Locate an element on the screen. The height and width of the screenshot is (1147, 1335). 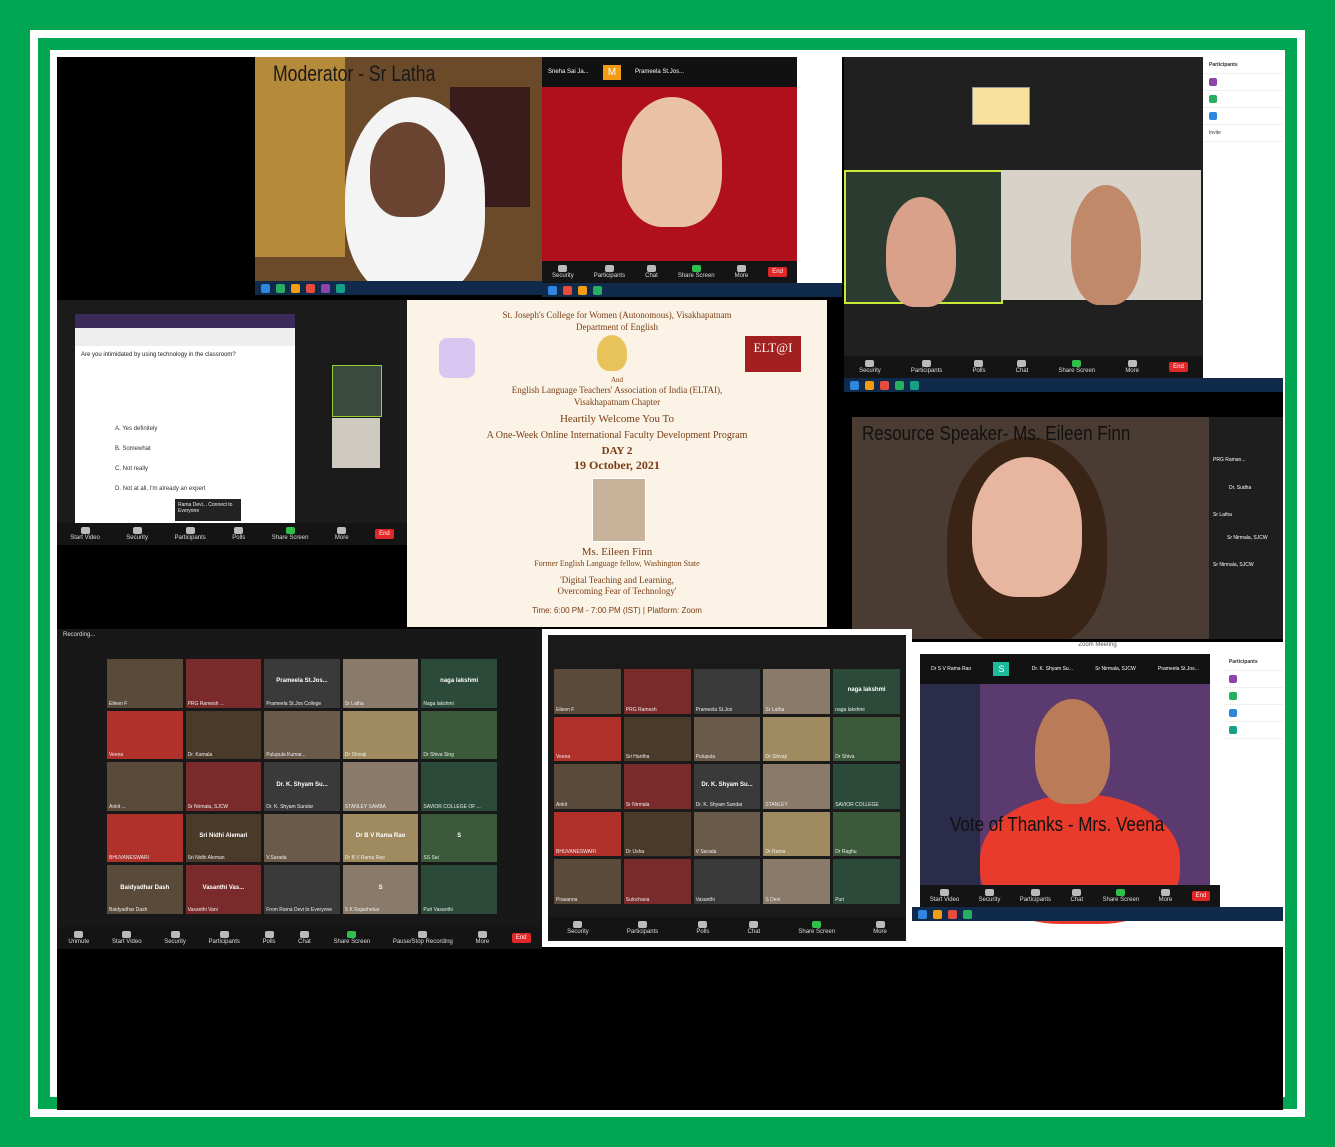
participant-tile: STANLEY is located at coordinates (797, 786).